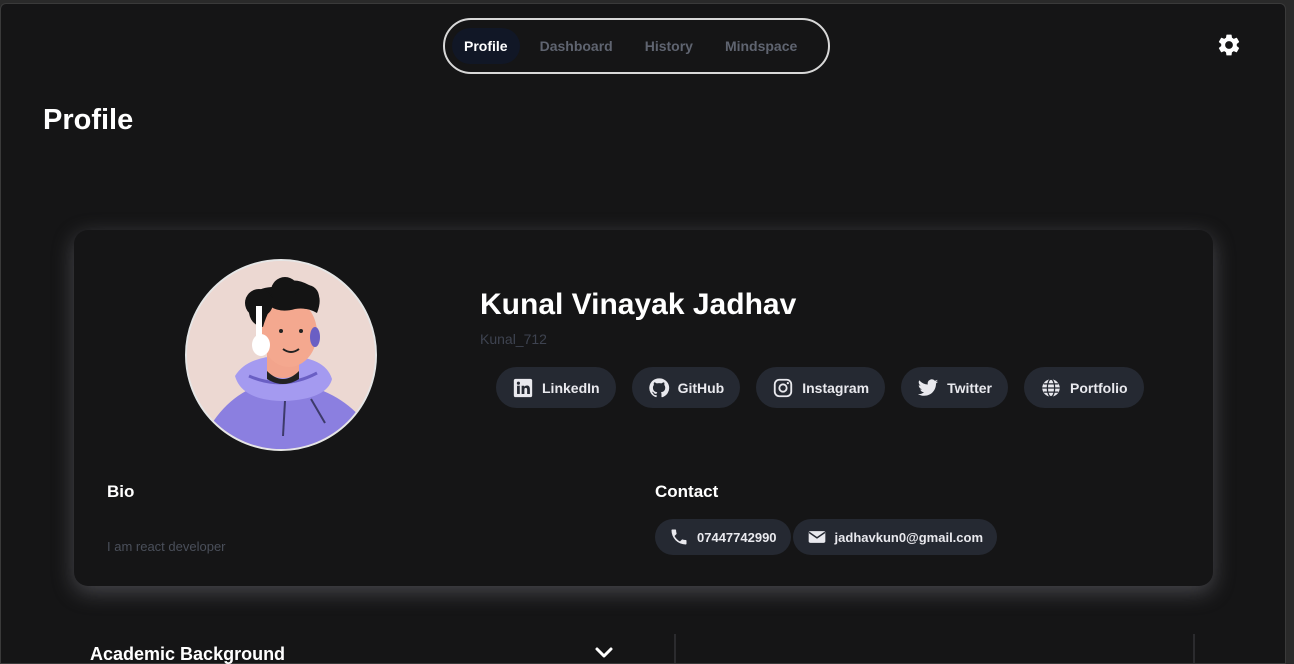  I want to click on gear-icon, so click(1229, 45).